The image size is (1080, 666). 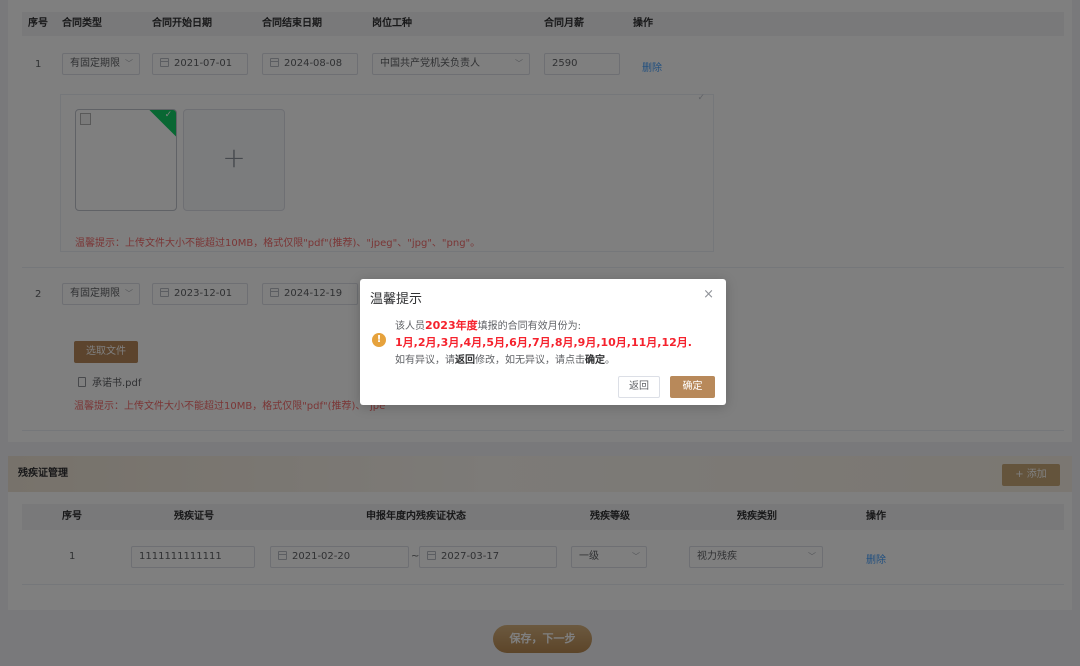 I want to click on line3-ok-word: 确定, so click(x=595, y=360).